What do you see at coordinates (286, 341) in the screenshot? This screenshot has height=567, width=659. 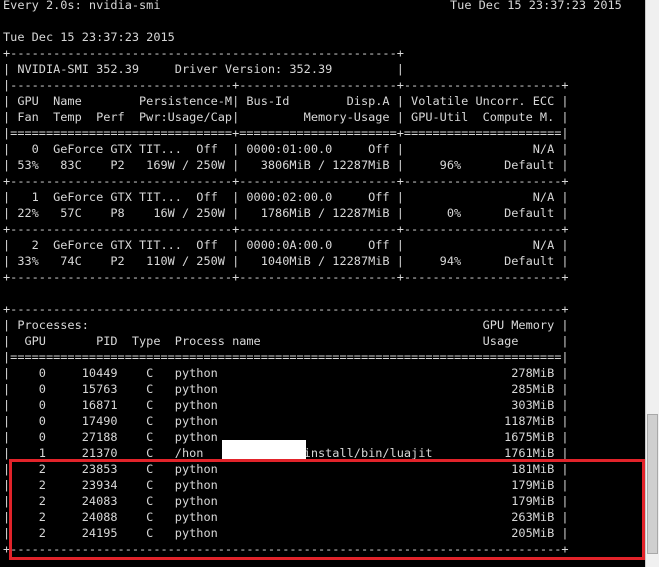 I see `processes-header-row: | GPU PID Type Process name Usage |` at bounding box center [286, 341].